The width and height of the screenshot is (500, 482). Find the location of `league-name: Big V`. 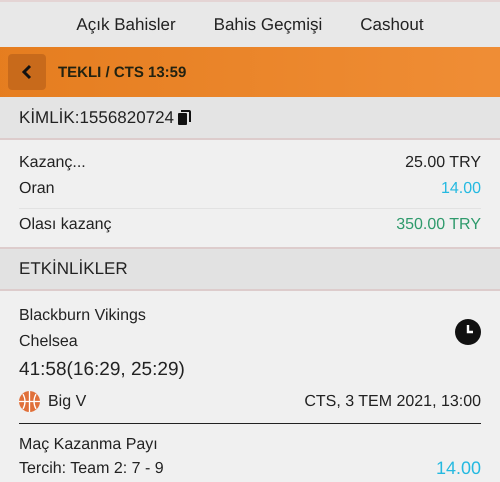

league-name: Big V is located at coordinates (67, 401).